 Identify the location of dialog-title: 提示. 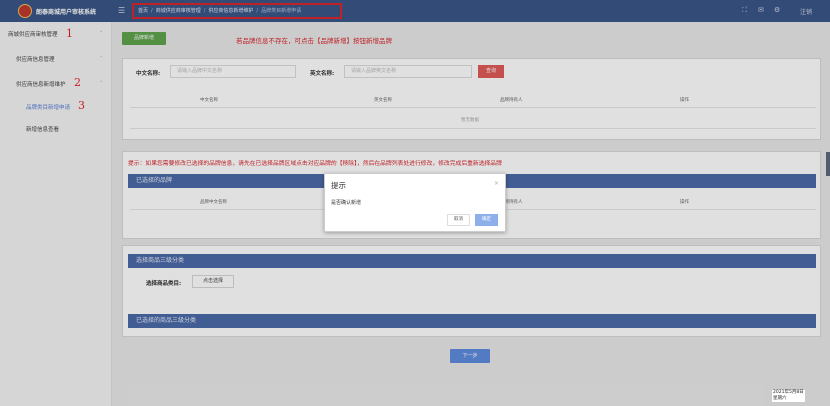
(338, 185).